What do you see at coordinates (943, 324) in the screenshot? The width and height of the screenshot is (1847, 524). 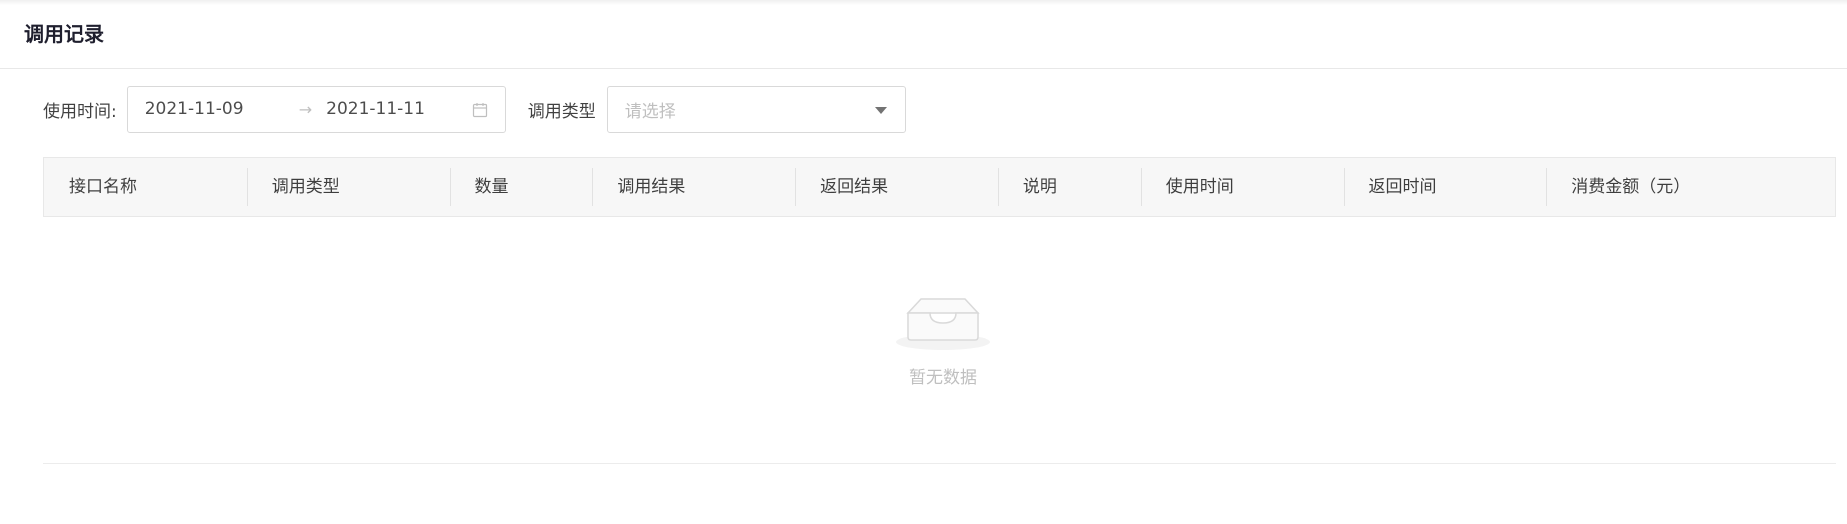 I see `empty-box-icon` at bounding box center [943, 324].